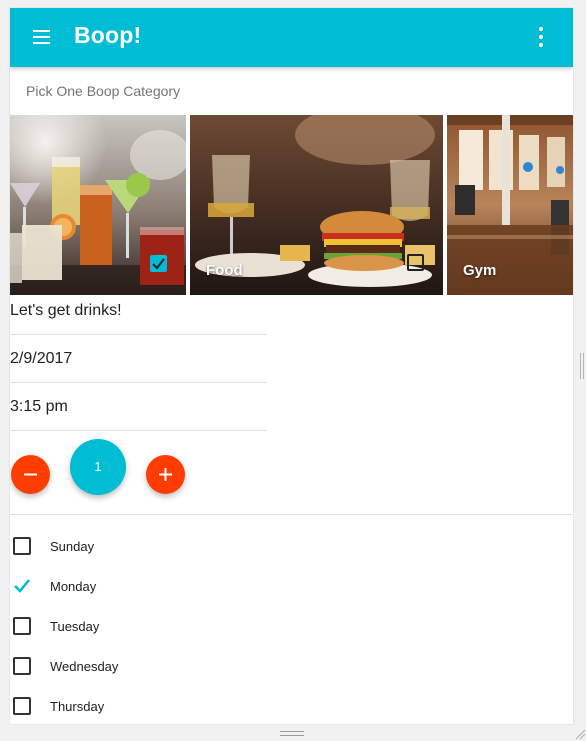 This screenshot has width=586, height=741. What do you see at coordinates (98, 205) in the screenshot?
I see `tile-drinks` at bounding box center [98, 205].